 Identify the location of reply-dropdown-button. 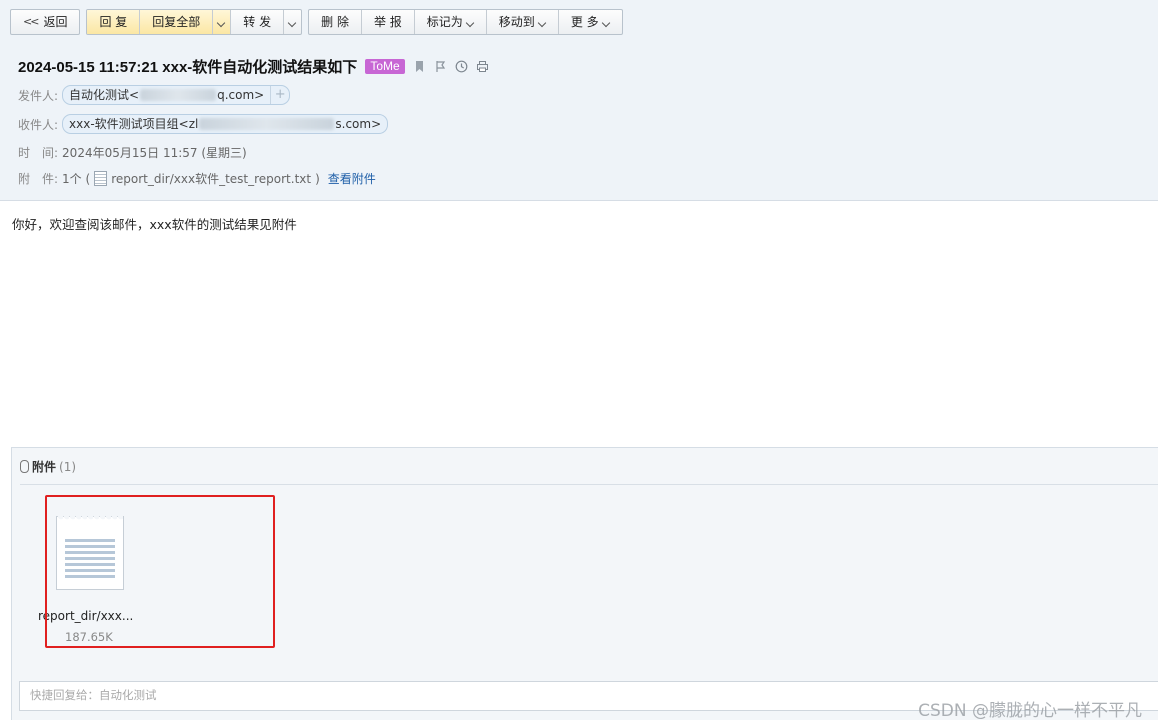
(222, 22).